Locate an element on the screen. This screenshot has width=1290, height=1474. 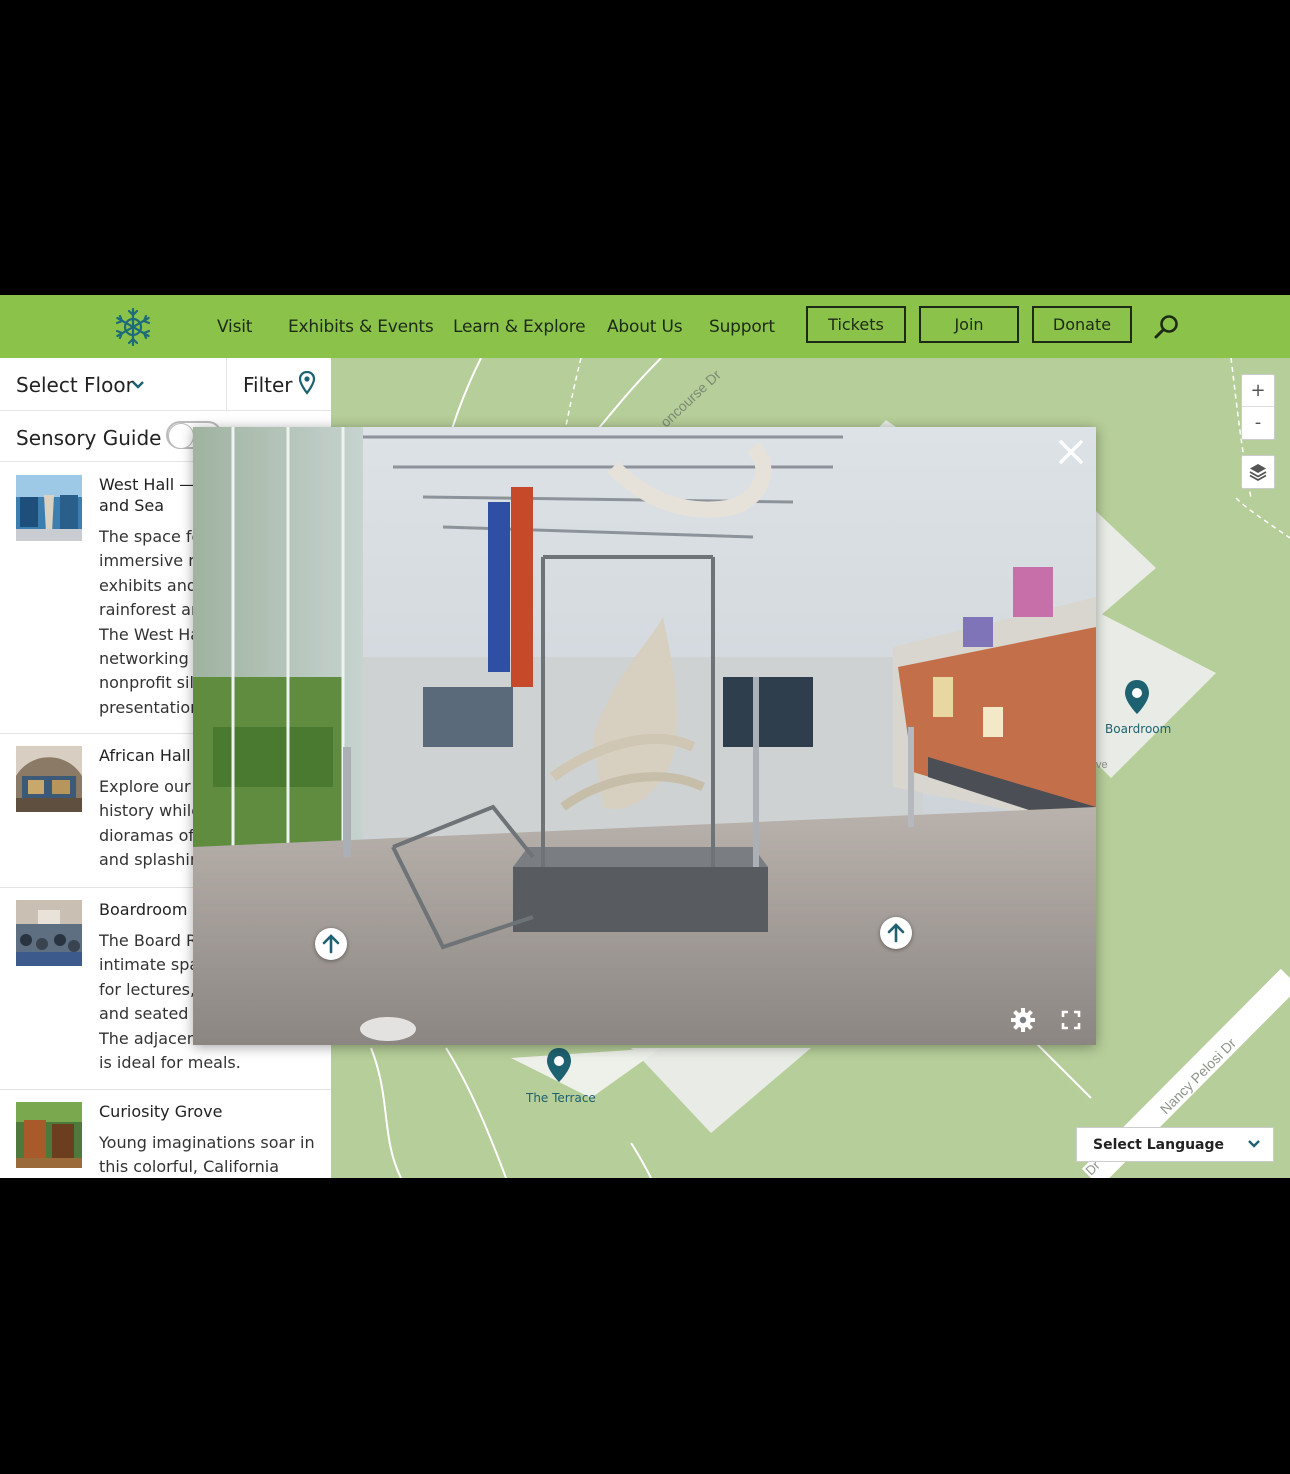
layers-icon is located at coordinates (1258, 473).